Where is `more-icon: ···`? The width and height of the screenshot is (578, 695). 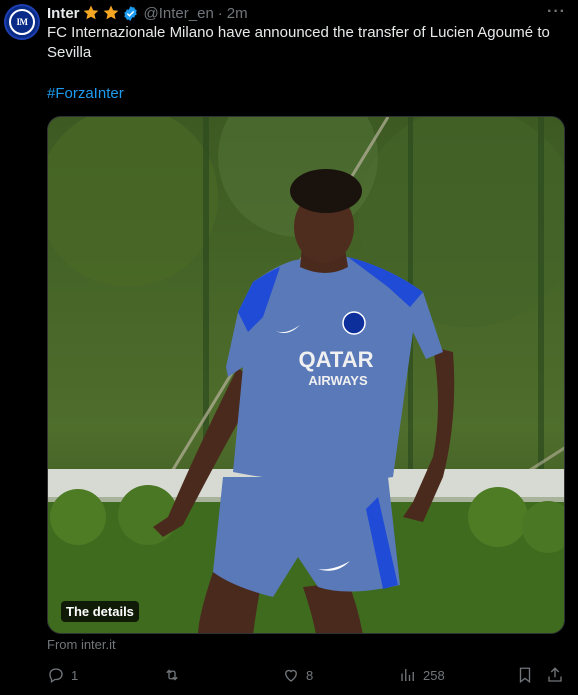 more-icon: ··· is located at coordinates (556, 12).